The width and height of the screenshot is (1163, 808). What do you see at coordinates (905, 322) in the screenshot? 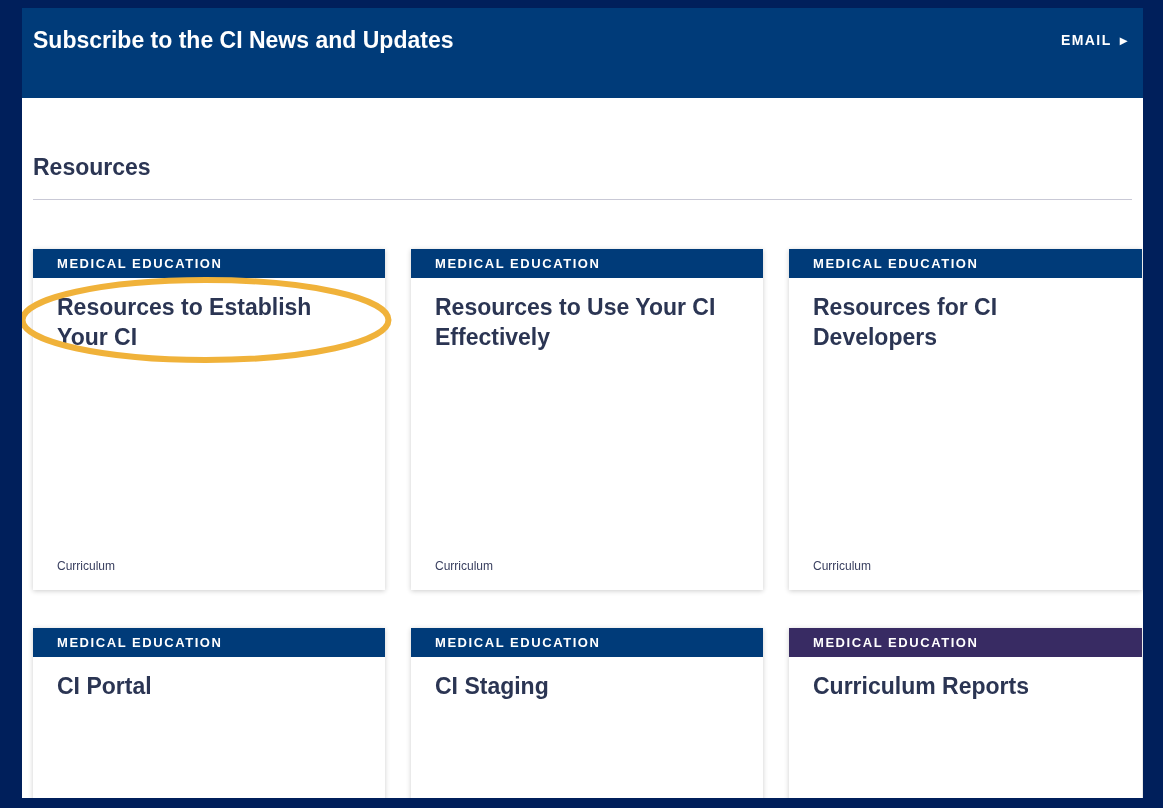
I see `card-title: Resources for CI Developers` at bounding box center [905, 322].